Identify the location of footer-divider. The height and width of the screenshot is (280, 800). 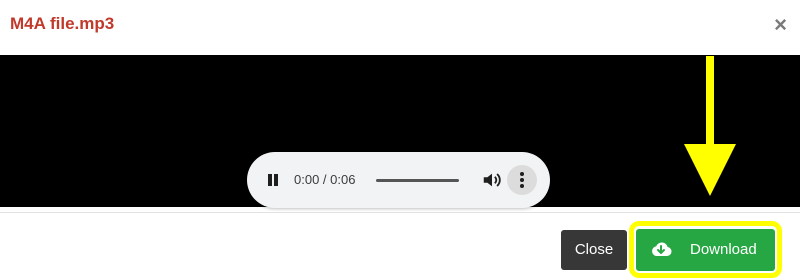
(400, 212).